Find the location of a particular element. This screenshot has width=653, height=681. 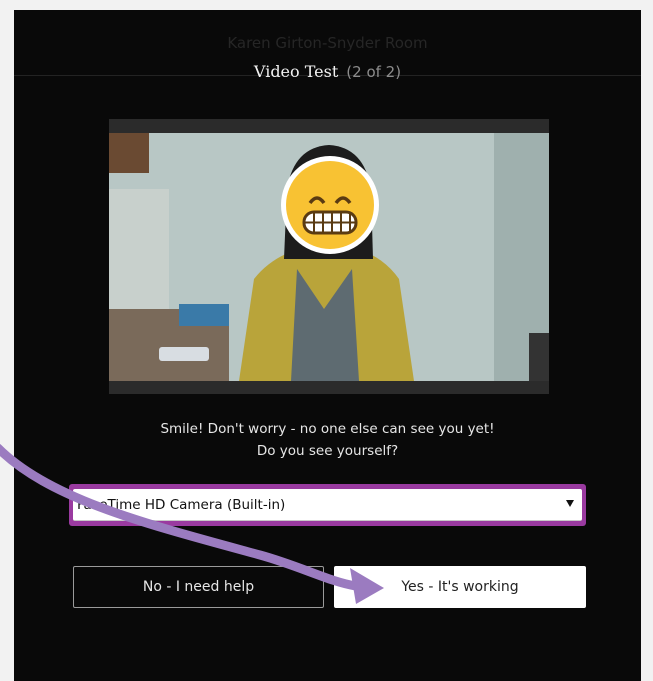

working-button: Yes - It's working is located at coordinates (460, 587).